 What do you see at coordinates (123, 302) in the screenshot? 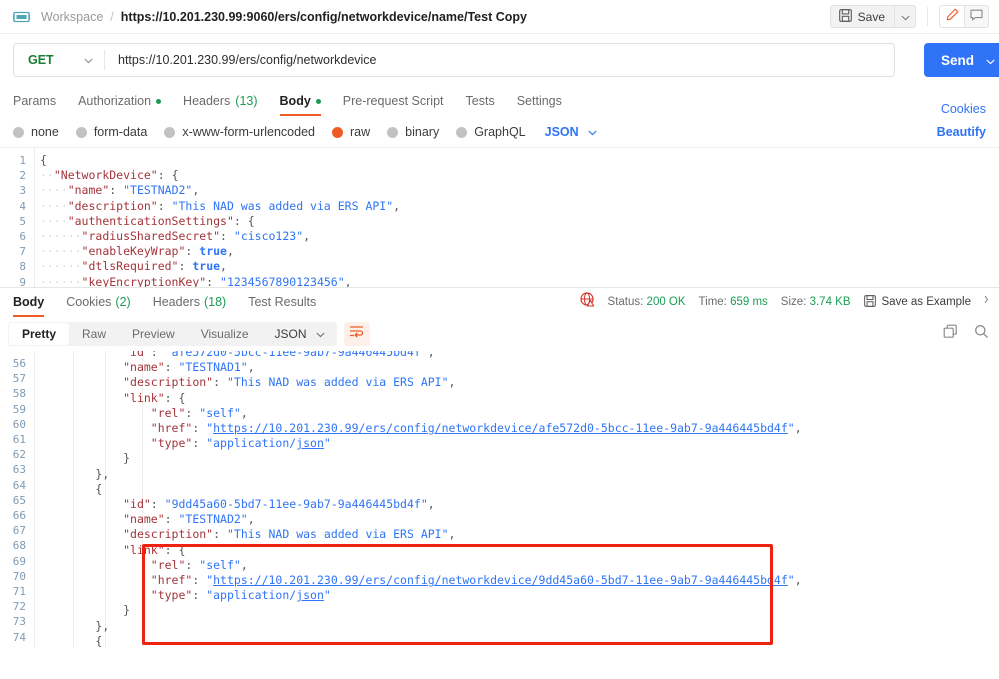
I see `tab-count: (2)` at bounding box center [123, 302].